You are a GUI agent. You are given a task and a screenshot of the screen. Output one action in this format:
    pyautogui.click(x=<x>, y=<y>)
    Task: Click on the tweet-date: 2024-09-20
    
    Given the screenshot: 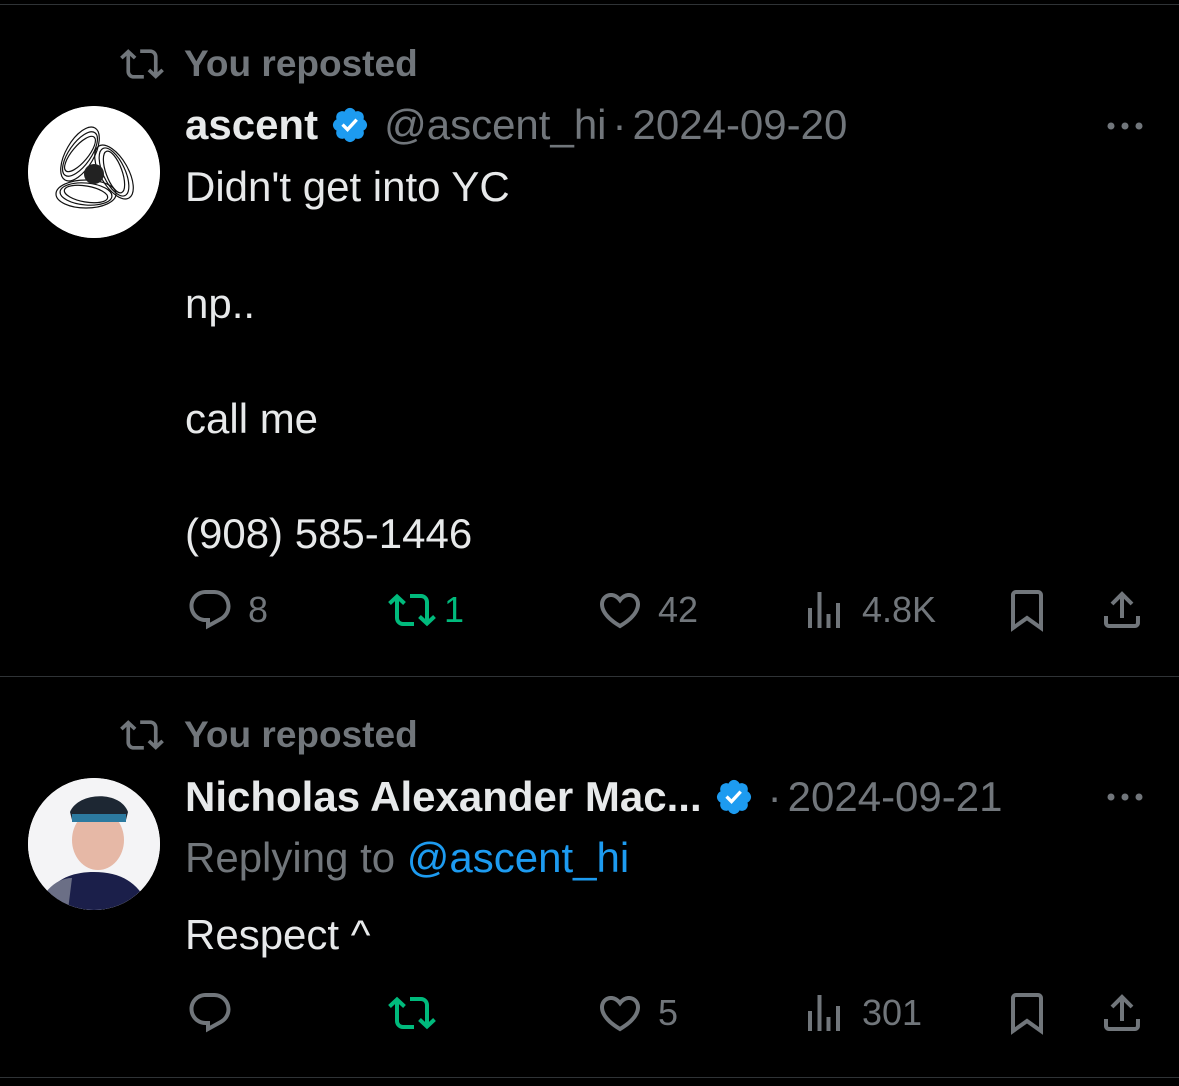 What is the action you would take?
    pyautogui.click(x=740, y=125)
    